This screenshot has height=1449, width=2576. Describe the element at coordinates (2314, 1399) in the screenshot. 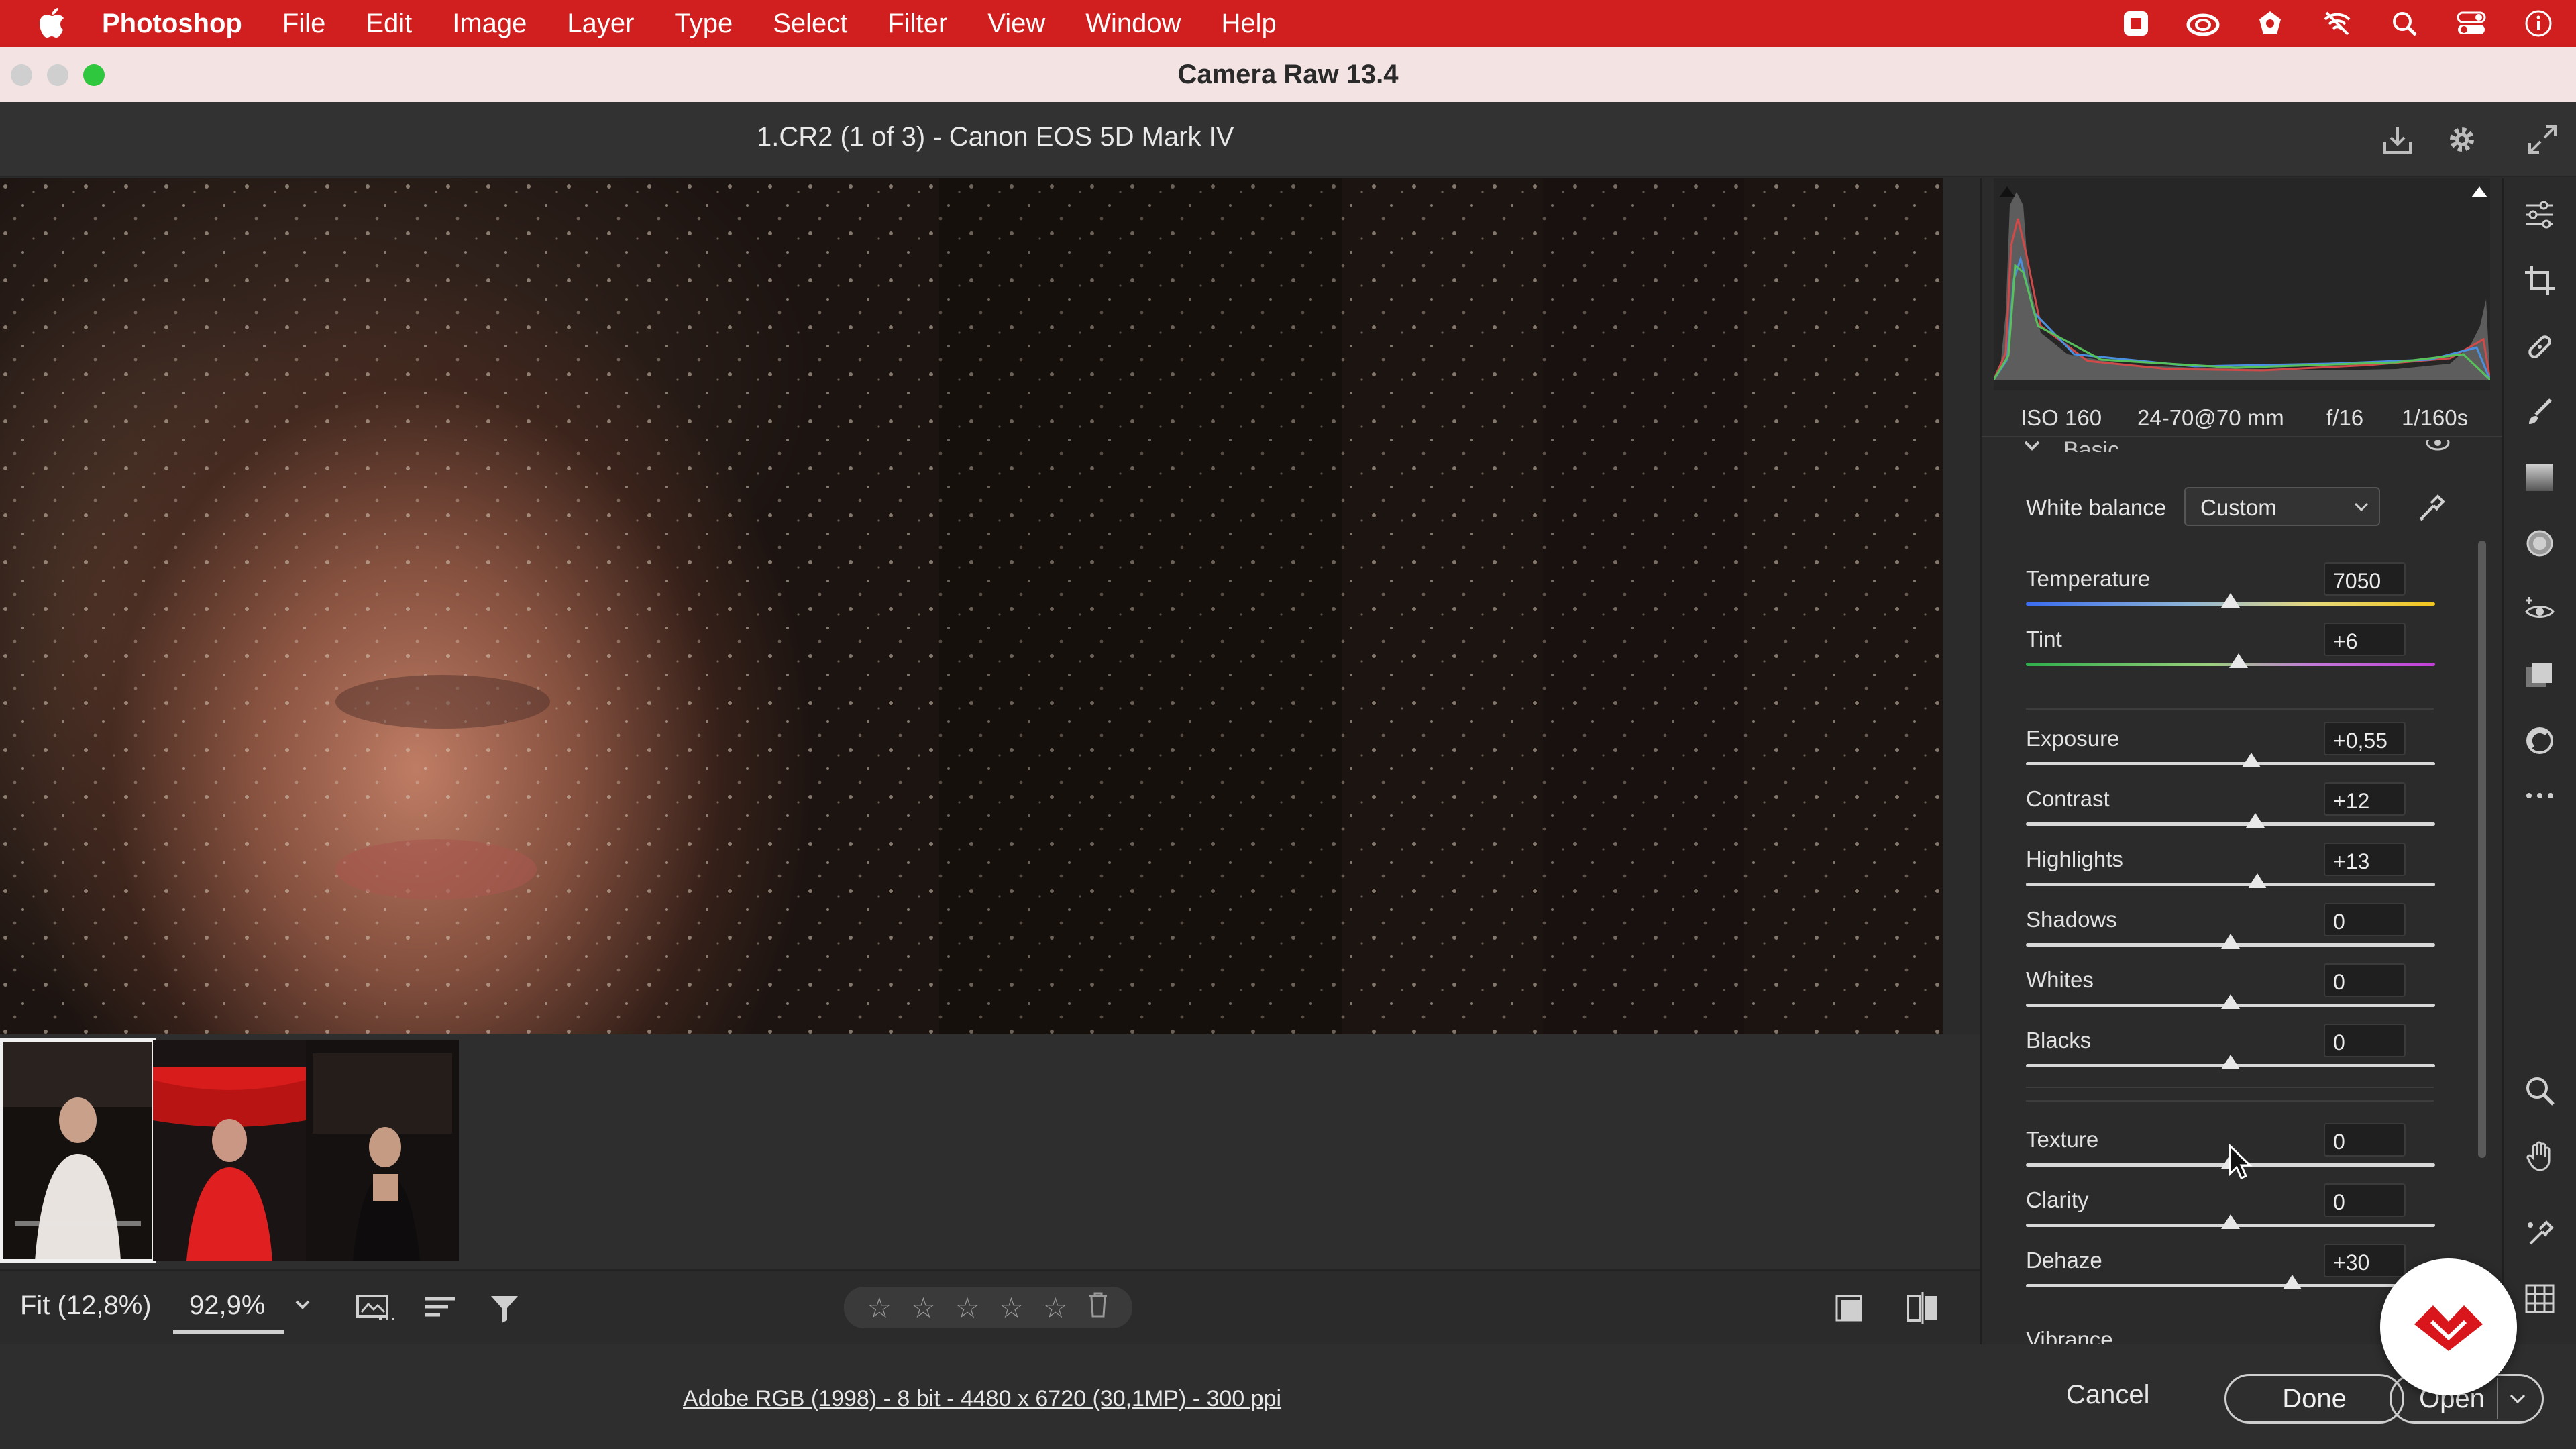

I see `done-button: Done` at that location.